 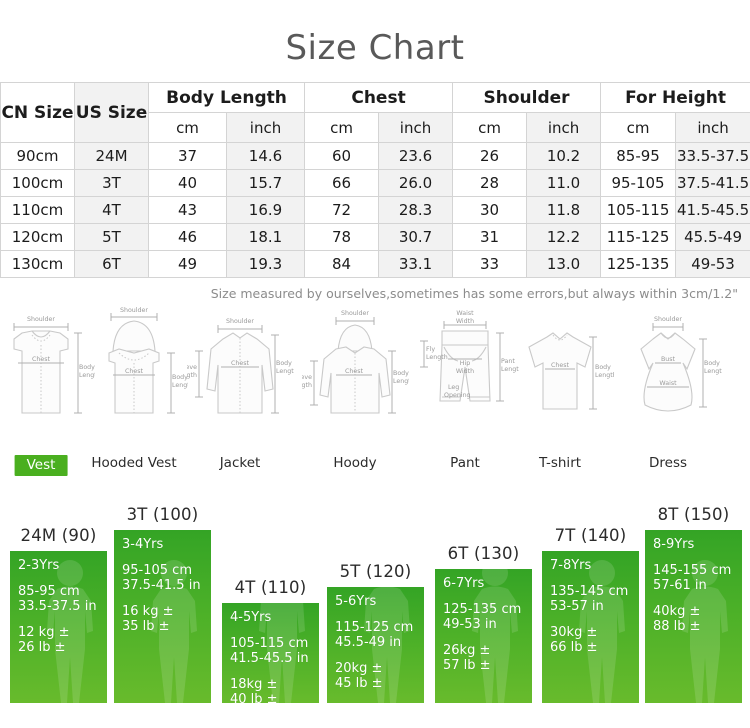 What do you see at coordinates (187, 210) in the screenshot?
I see `cell-bodylength-cm: 43` at bounding box center [187, 210].